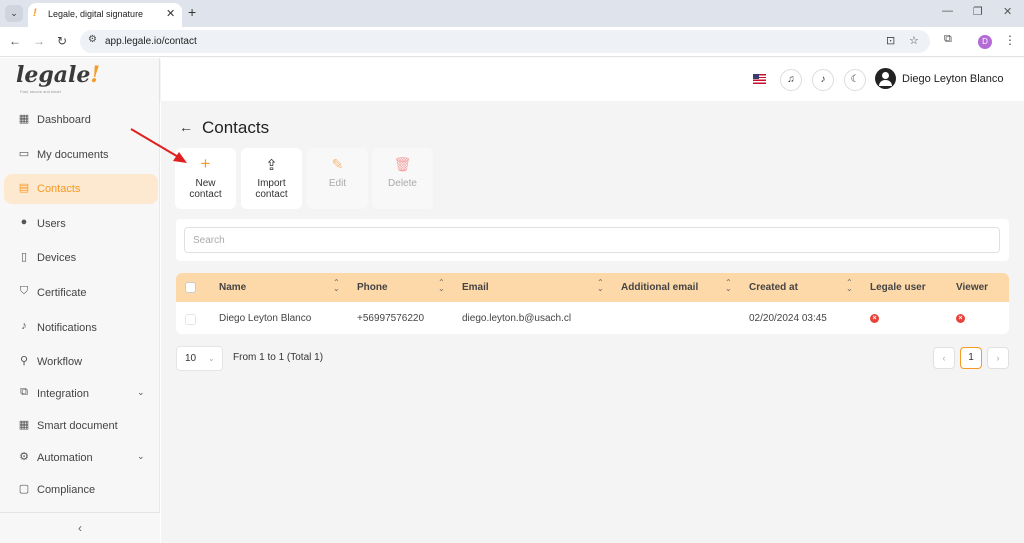  I want to click on tab-search-chevron-icon: ⌄, so click(14, 13).